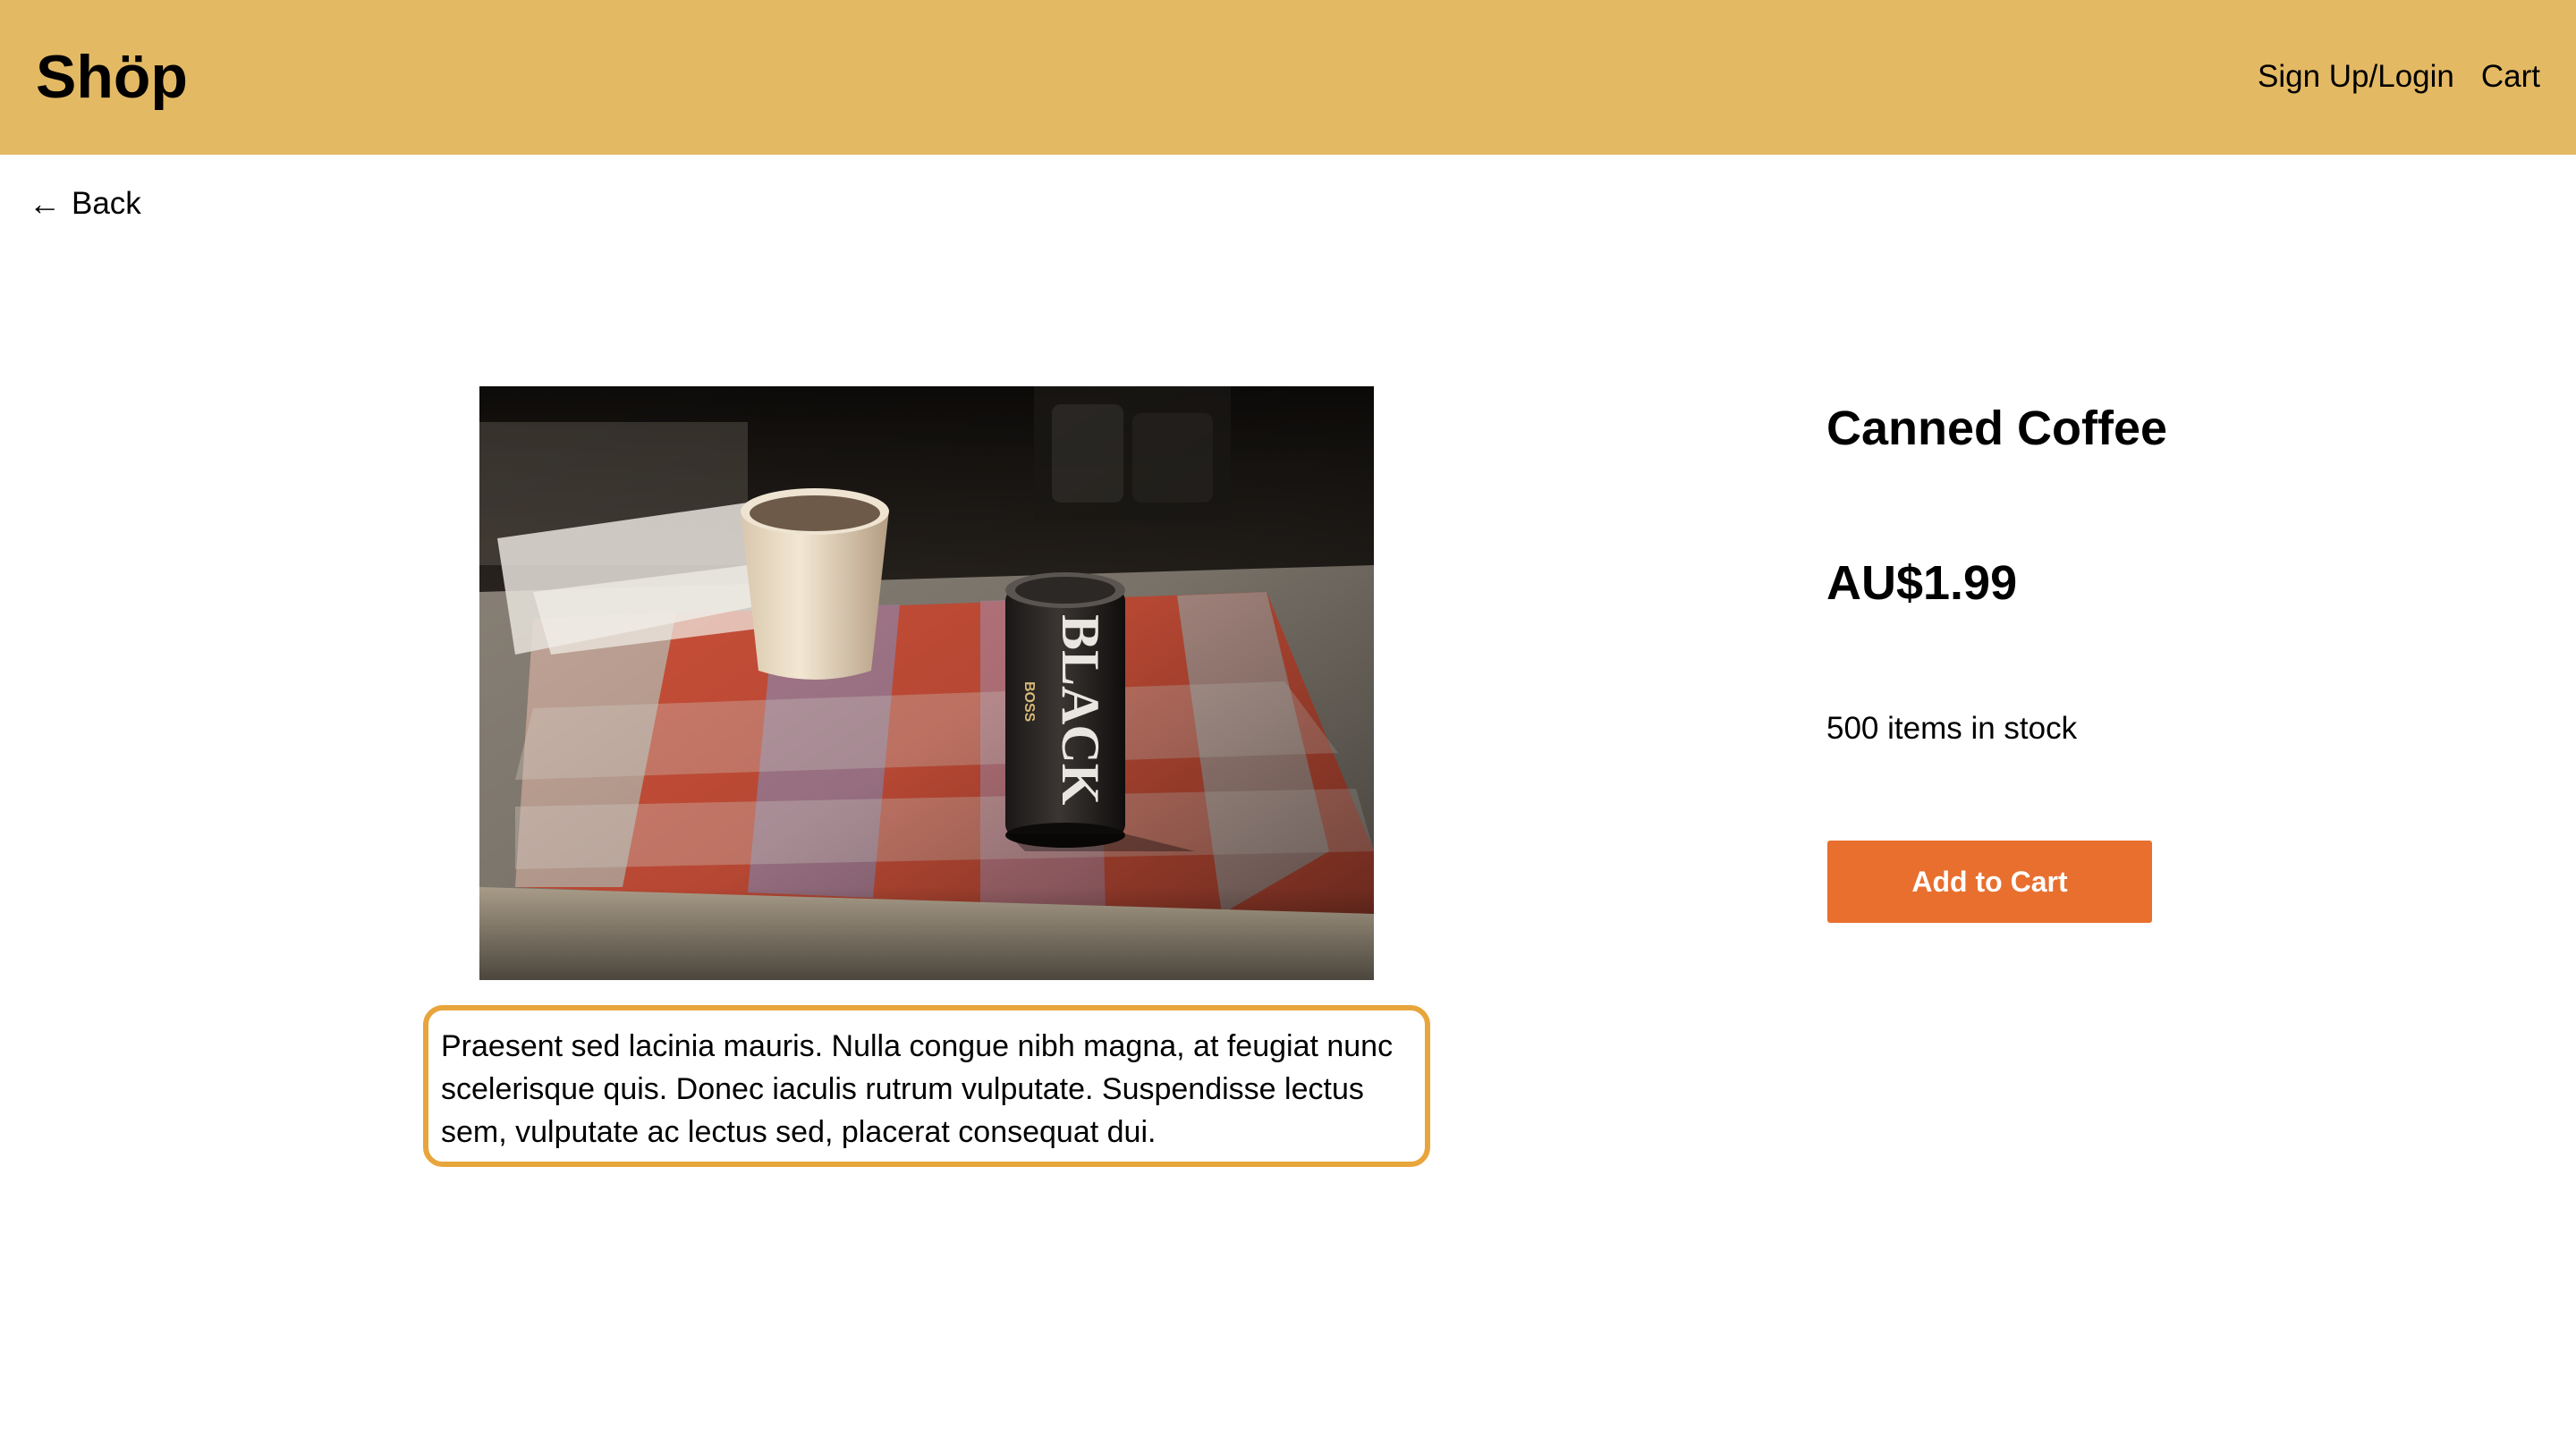  What do you see at coordinates (1080, 710) in the screenshot?
I see `can-label-black: BLACK` at bounding box center [1080, 710].